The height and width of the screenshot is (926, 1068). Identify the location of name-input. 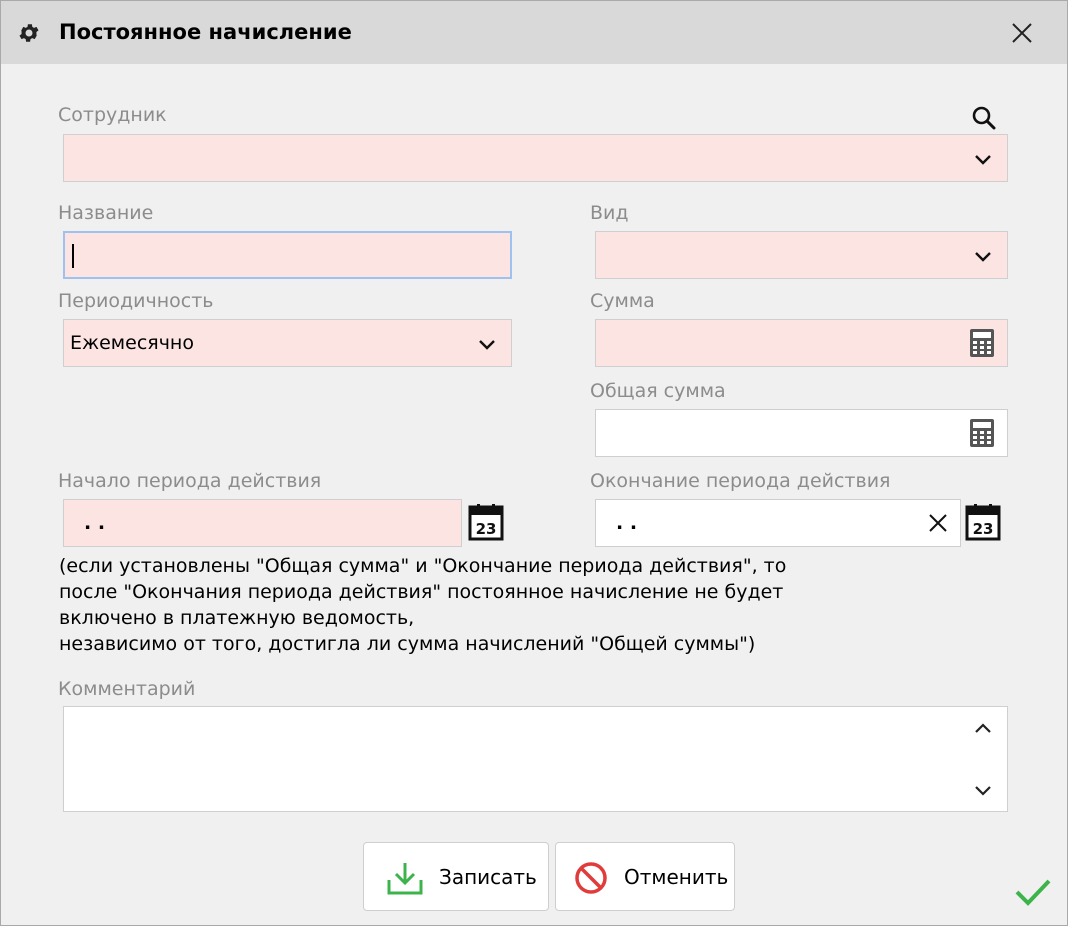
(287, 255).